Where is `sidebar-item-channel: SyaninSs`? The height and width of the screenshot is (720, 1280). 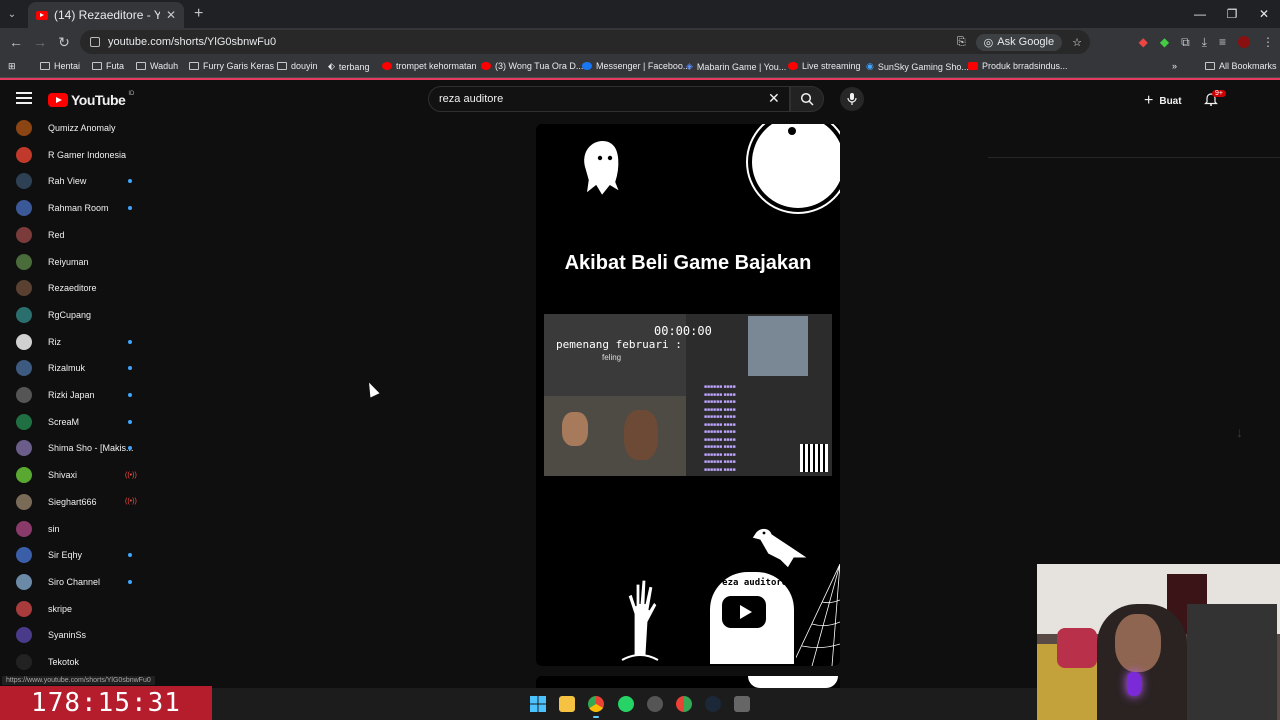
sidebar-item-channel: SyaninSs is located at coordinates (75, 635).